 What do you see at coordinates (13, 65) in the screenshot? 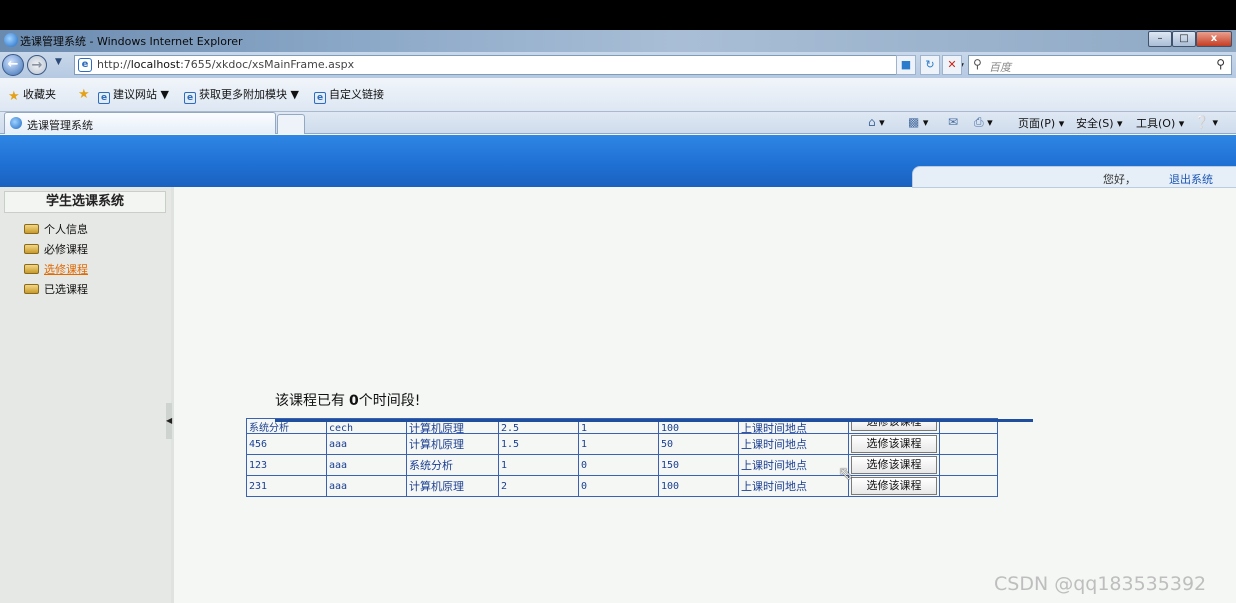
I see `back-button: ←` at bounding box center [13, 65].